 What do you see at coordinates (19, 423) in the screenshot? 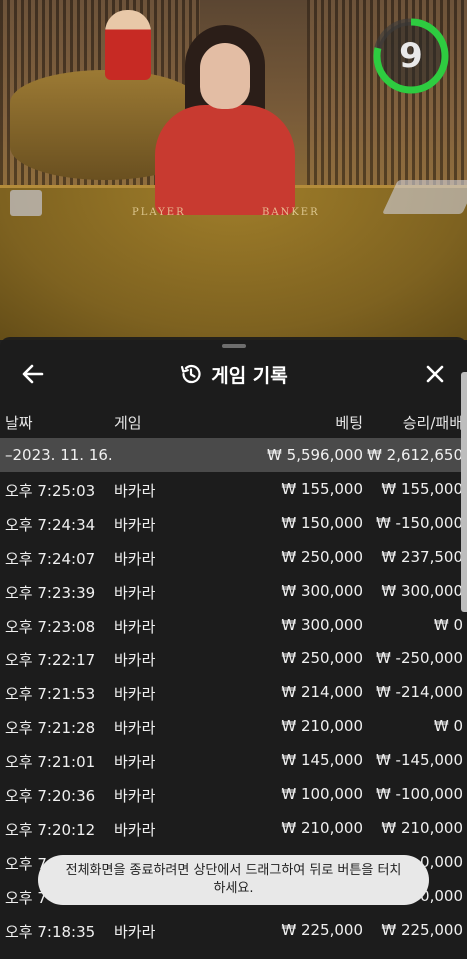
I see `column-header-date: 날짜` at bounding box center [19, 423].